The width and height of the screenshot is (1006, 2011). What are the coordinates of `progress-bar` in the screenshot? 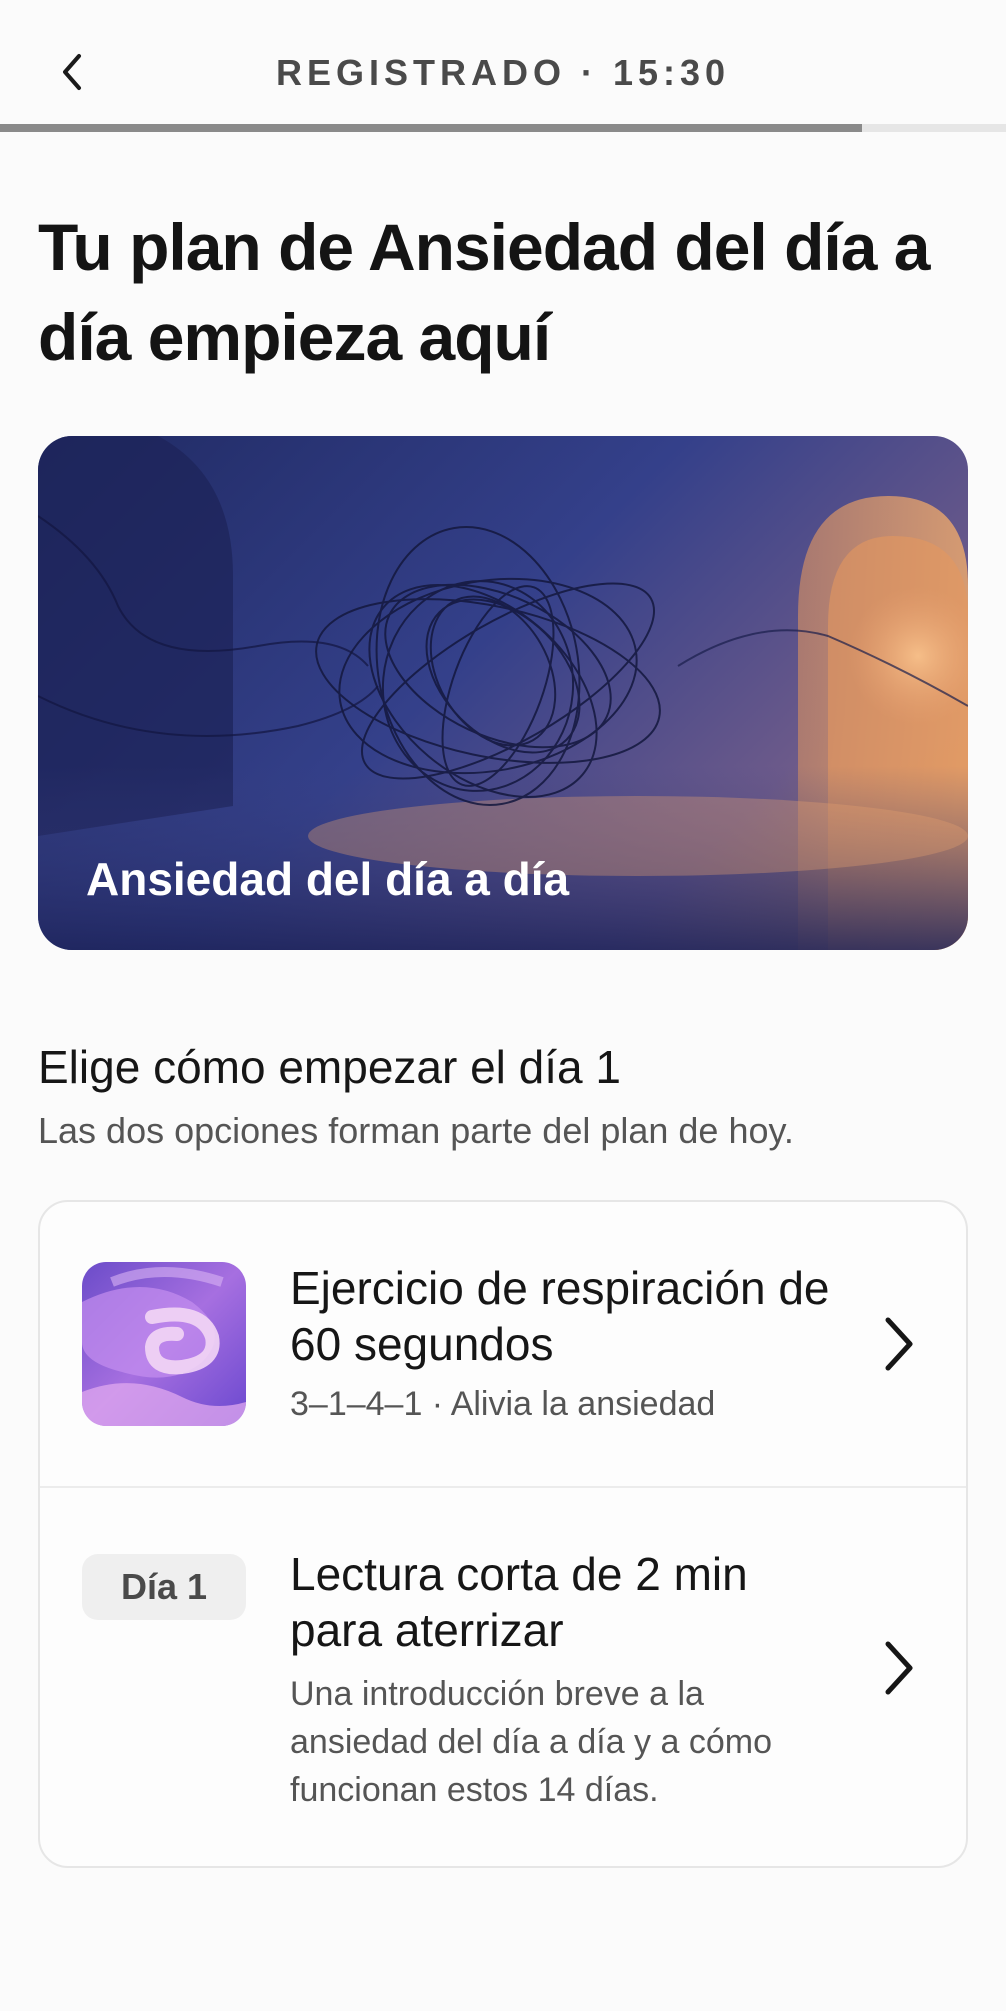 It's located at (503, 128).